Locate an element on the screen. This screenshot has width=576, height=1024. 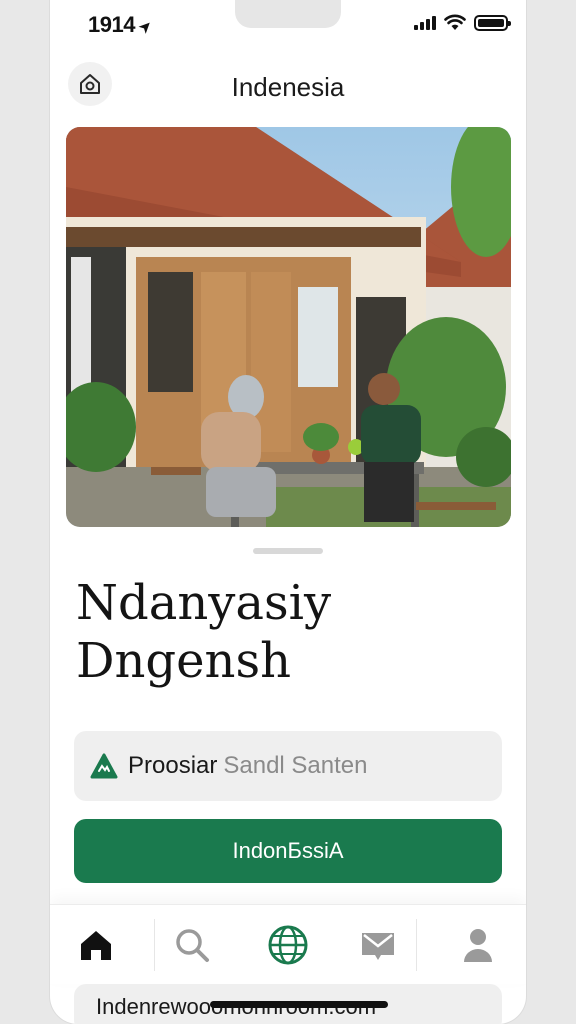
tab-profile is located at coordinates (478, 945).